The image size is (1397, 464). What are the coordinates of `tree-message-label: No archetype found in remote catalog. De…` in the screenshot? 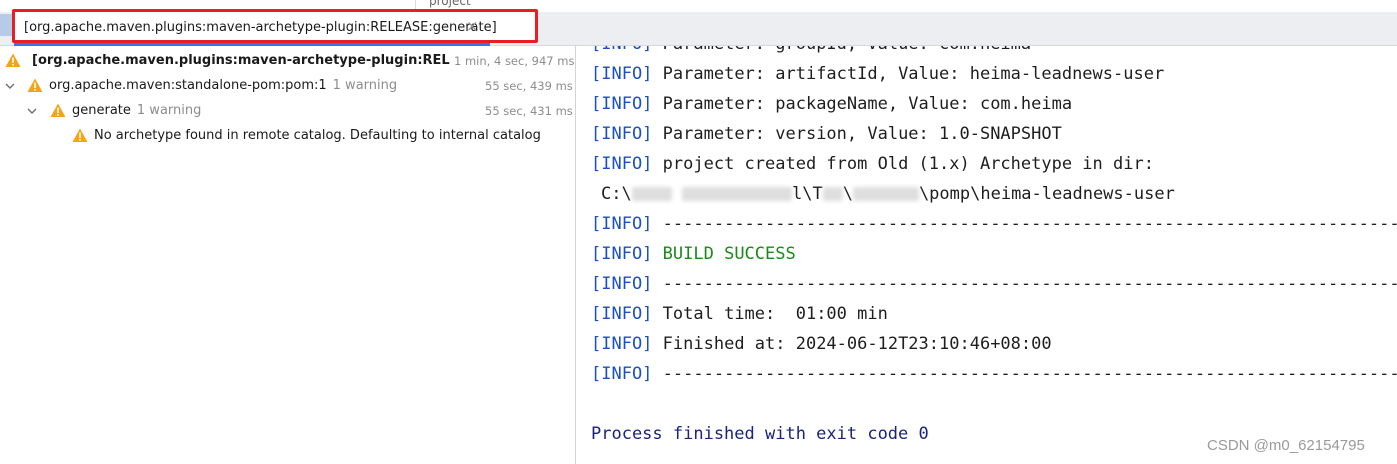 It's located at (317, 135).